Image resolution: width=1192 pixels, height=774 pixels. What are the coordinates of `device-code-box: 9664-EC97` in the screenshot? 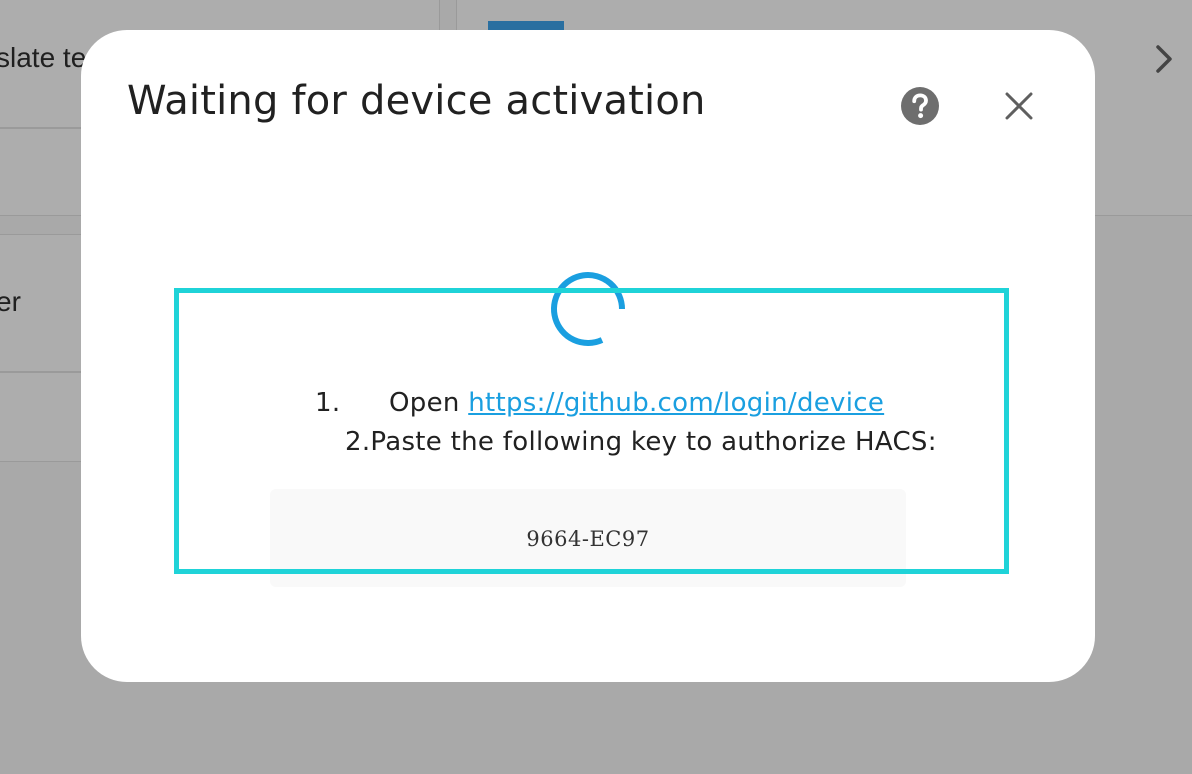 It's located at (588, 538).